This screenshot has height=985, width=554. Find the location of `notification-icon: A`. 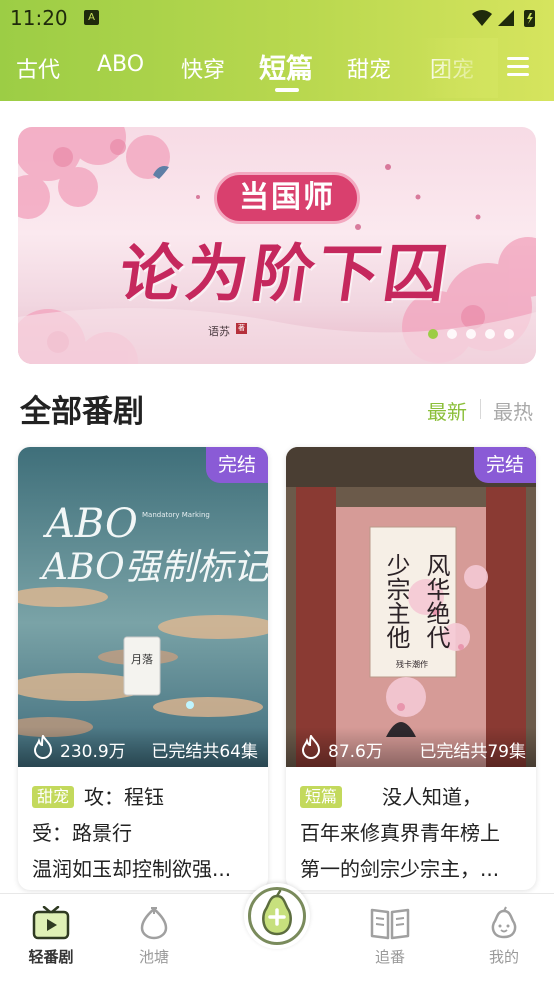

notification-icon: A is located at coordinates (91, 17).